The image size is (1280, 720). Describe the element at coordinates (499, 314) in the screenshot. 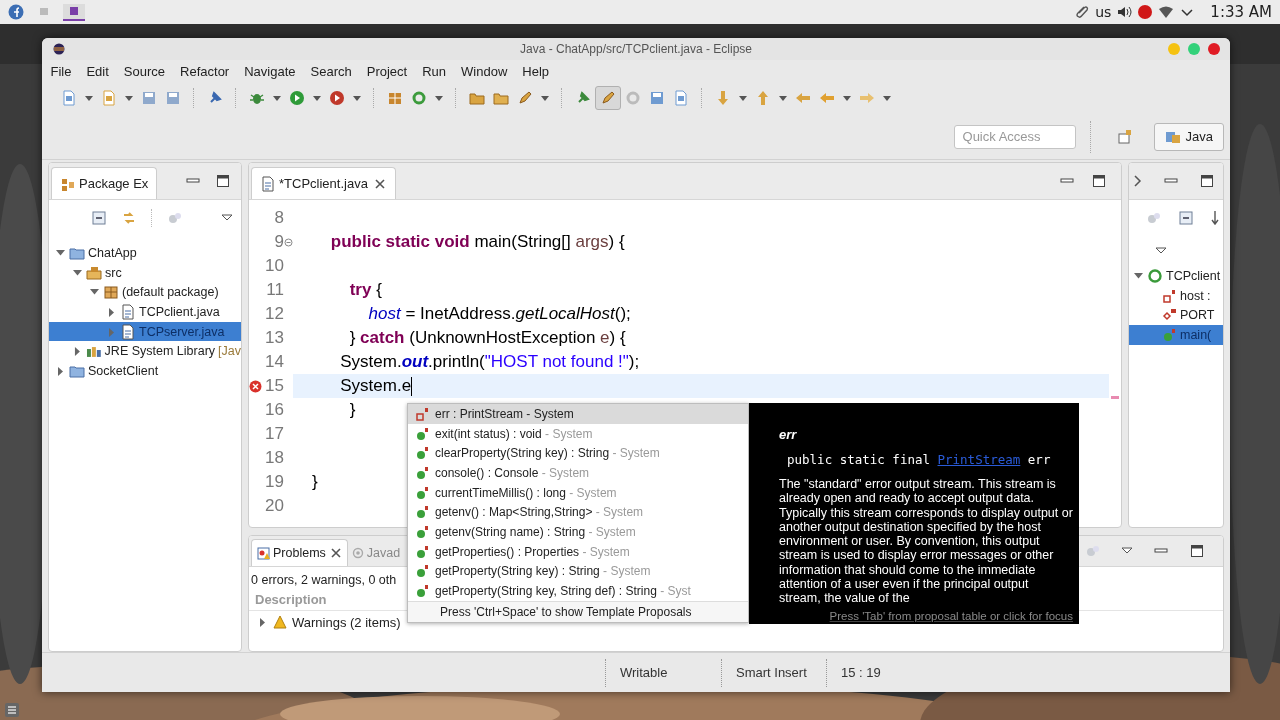

I see `code-line: host = InetAddress.getLocalHost();` at that location.